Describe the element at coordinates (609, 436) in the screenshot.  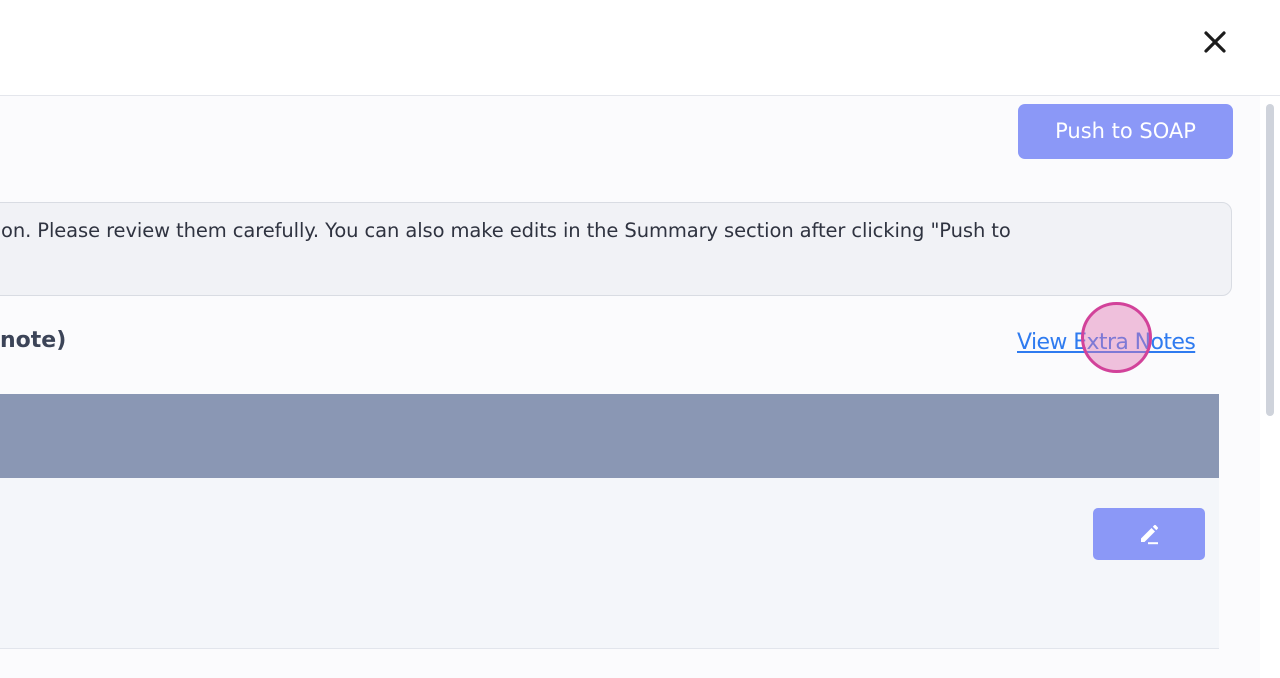
I see `table-header` at that location.